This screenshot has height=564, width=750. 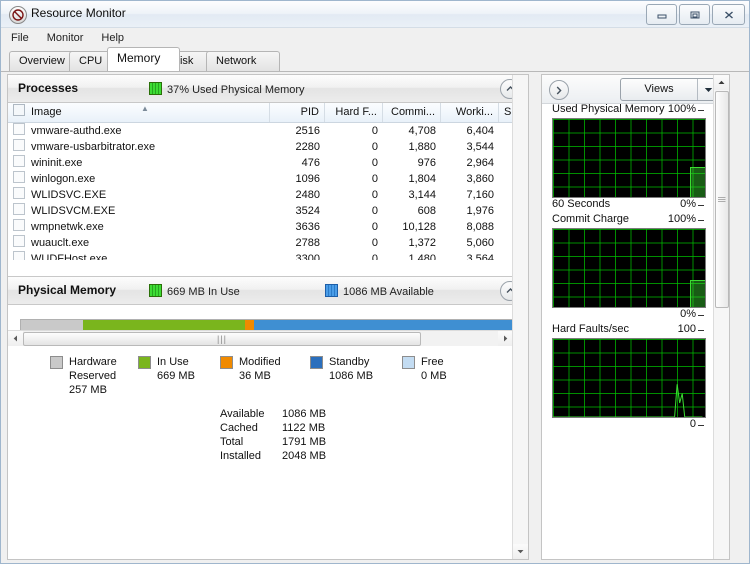 I want to click on cell-pid: 3524, so click(x=307, y=211).